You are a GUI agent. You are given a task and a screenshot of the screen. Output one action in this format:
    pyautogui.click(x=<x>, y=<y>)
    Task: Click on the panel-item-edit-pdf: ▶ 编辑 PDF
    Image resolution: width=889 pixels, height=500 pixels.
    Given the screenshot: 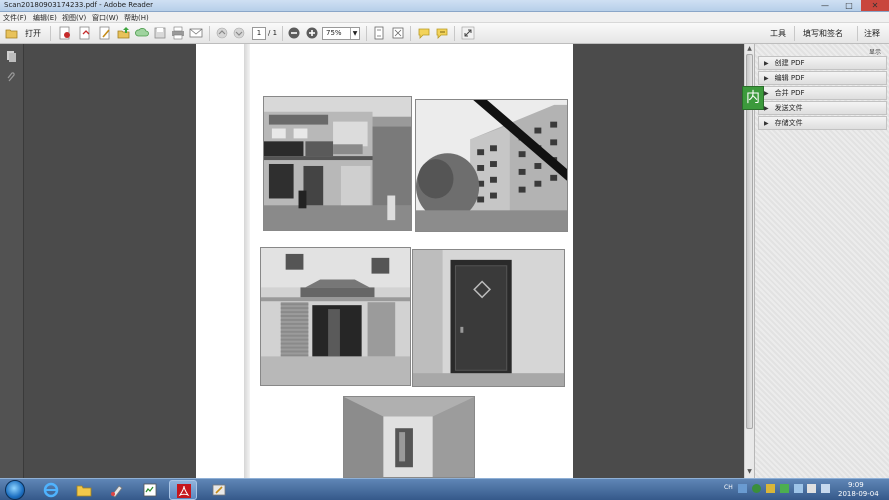 What is the action you would take?
    pyautogui.click(x=822, y=78)
    